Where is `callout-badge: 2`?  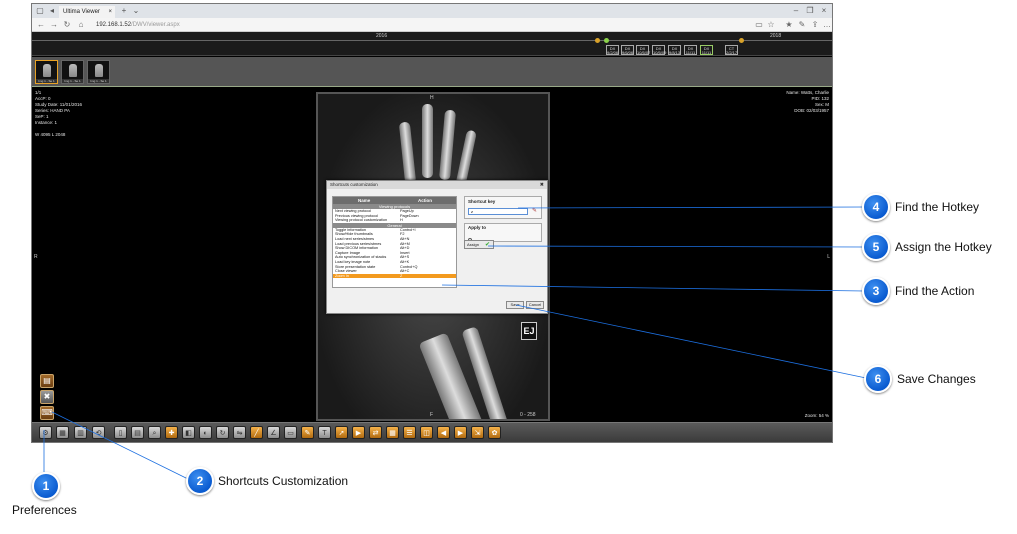
callout-badge: 2 is located at coordinates (200, 481).